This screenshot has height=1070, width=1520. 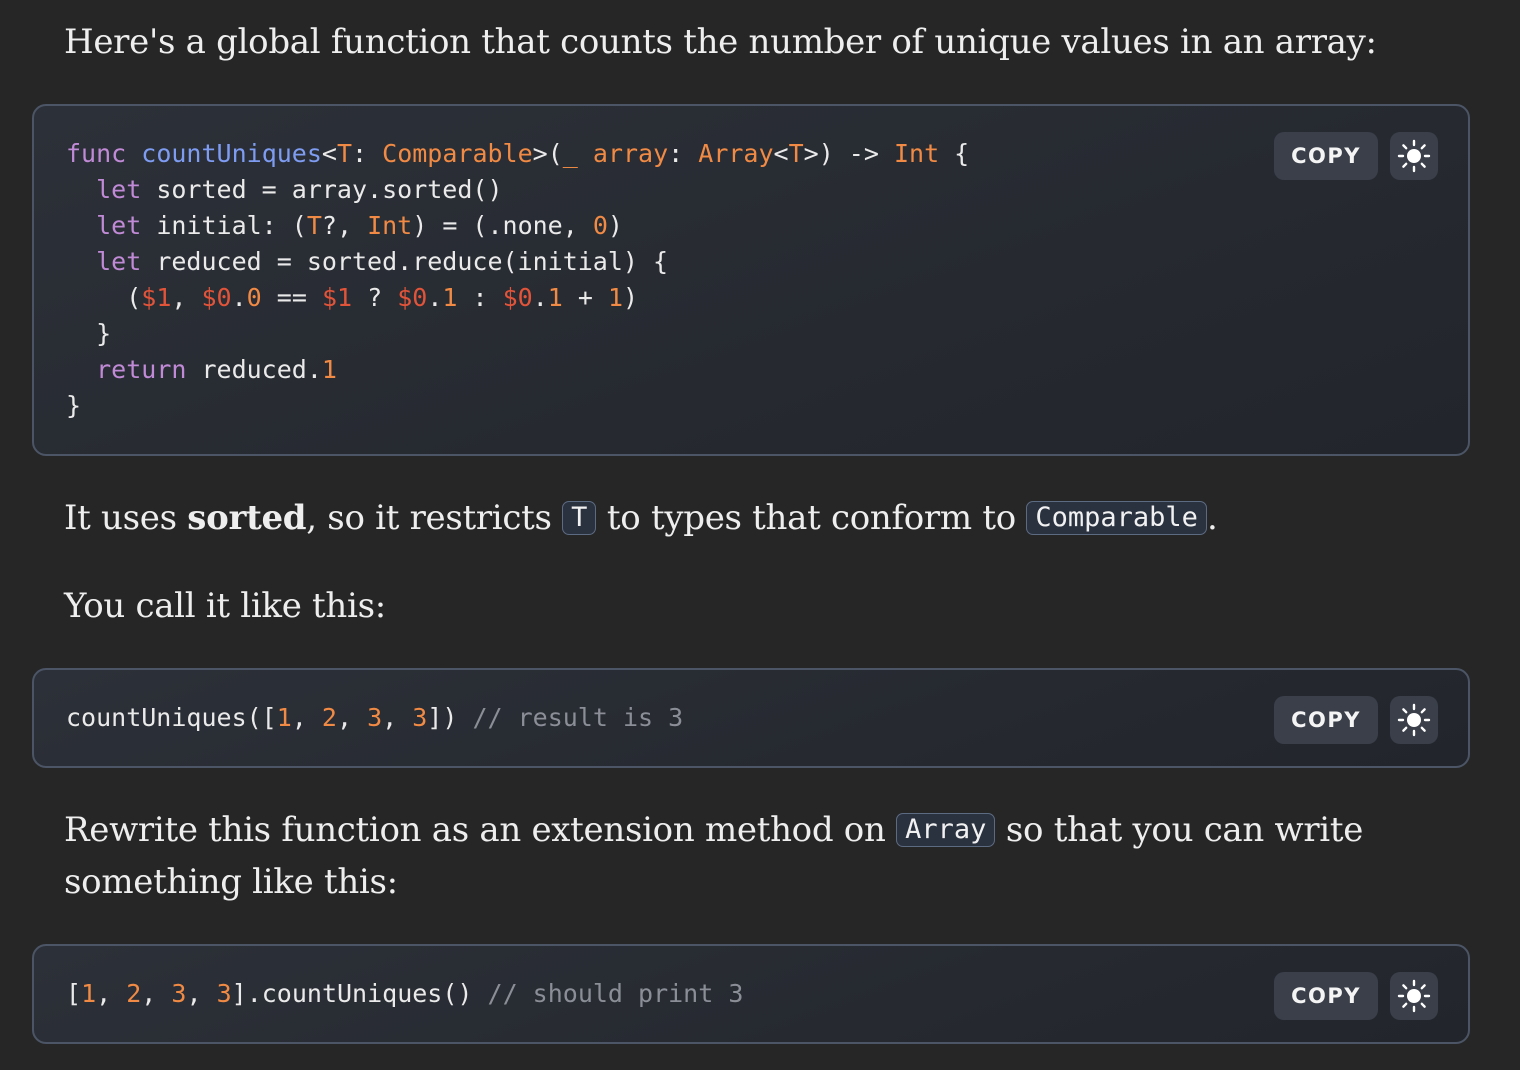 What do you see at coordinates (231, 882) in the screenshot?
I see `rewrite-text-3: something like this:` at bounding box center [231, 882].